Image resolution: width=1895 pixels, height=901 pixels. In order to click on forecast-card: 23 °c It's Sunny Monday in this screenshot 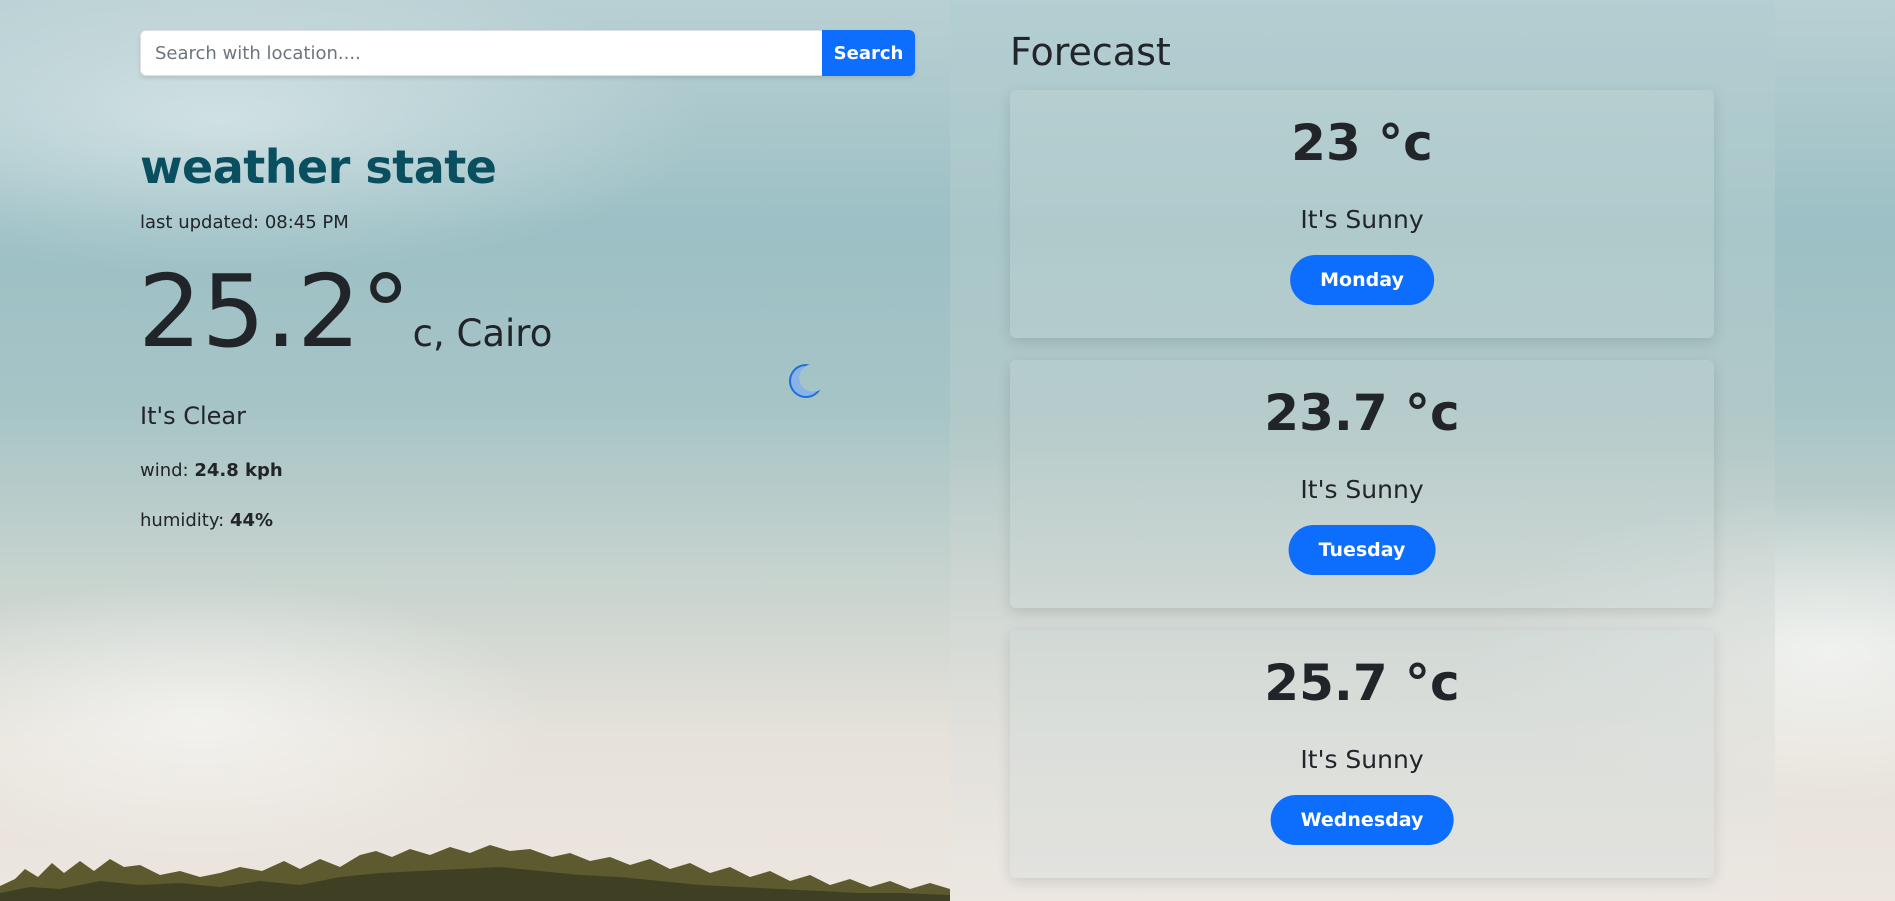, I will do `click(1362, 214)`.